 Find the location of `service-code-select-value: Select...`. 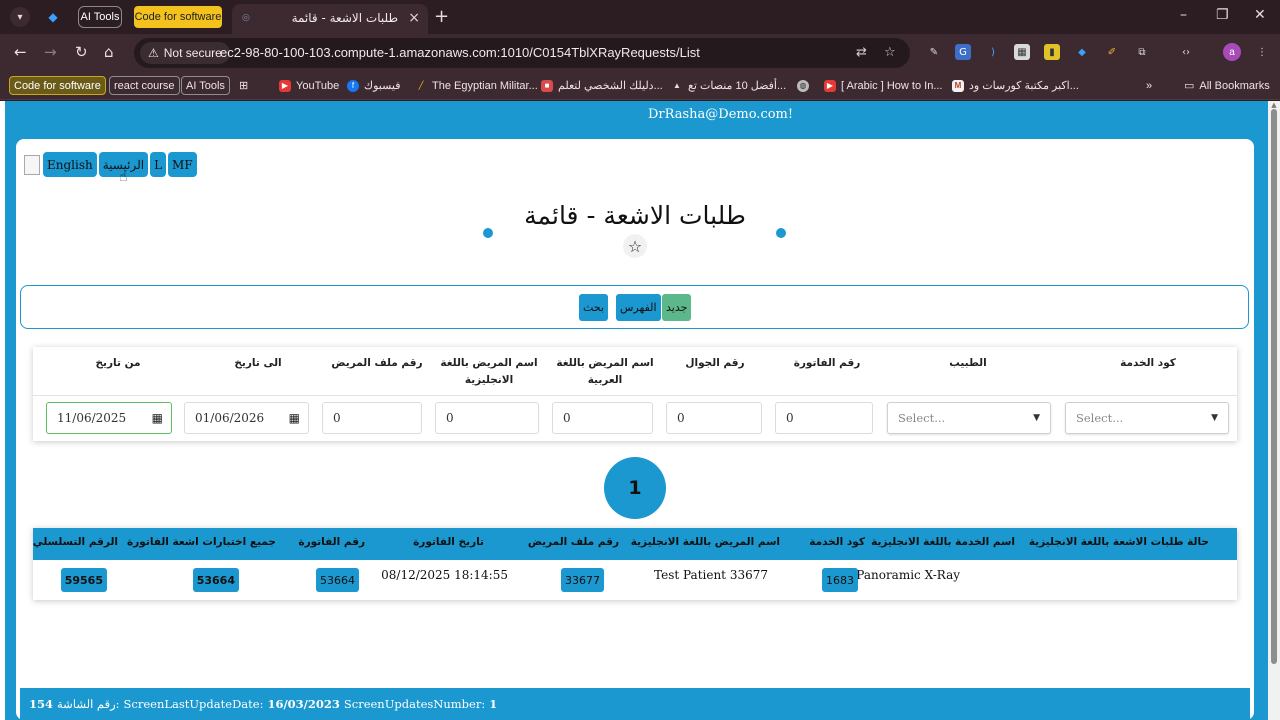

service-code-select-value: Select... is located at coordinates (1100, 418).